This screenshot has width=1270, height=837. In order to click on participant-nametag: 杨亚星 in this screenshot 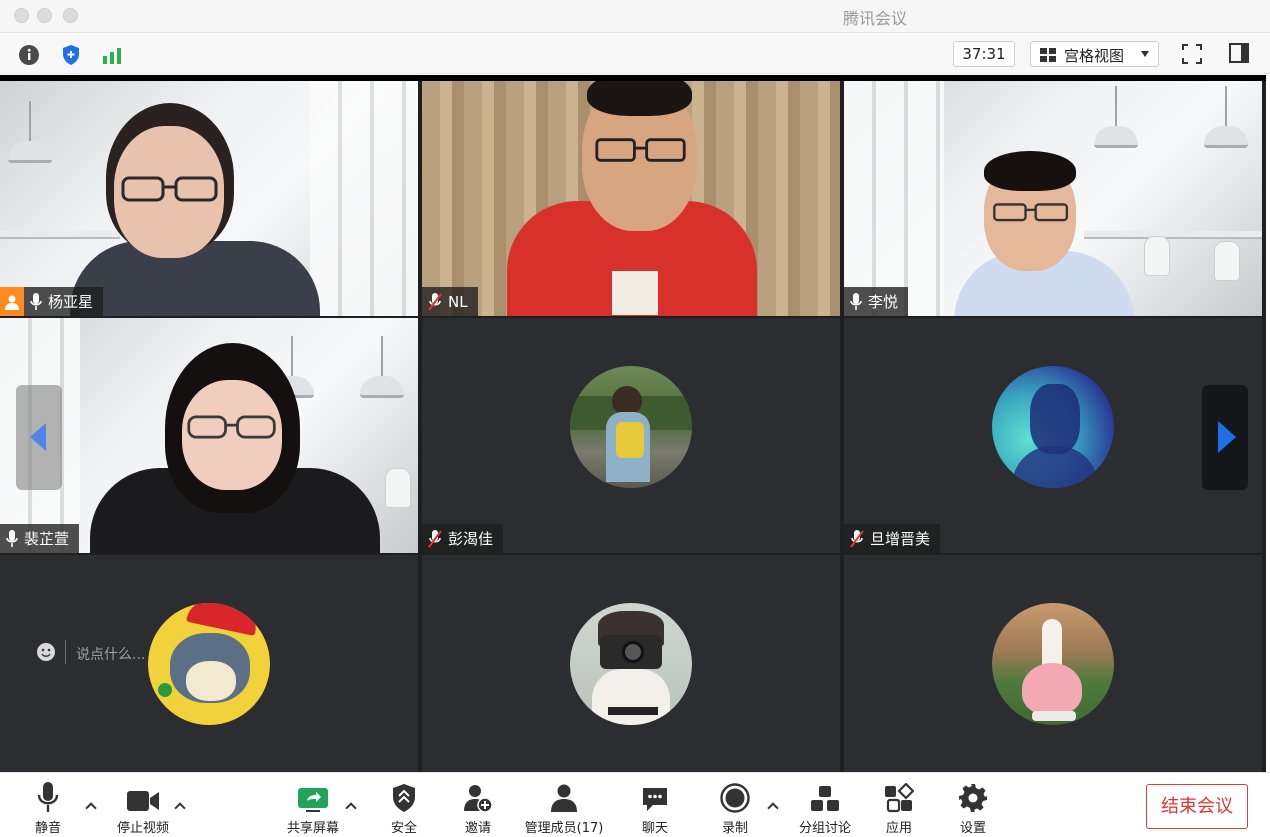, I will do `click(52, 301)`.